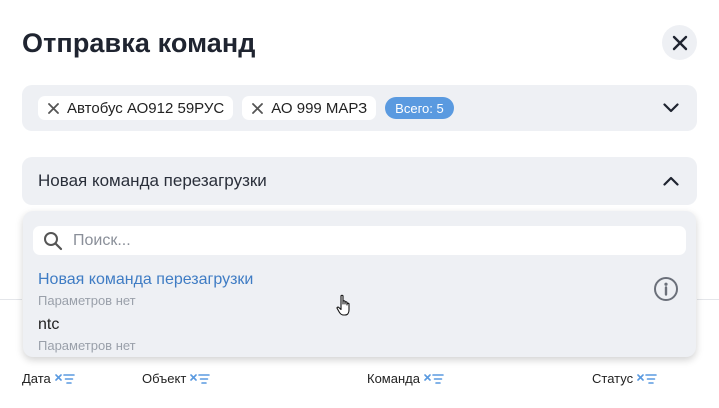 Image resolution: width=719 pixels, height=408 pixels. What do you see at coordinates (671, 181) in the screenshot?
I see `chevron-up-icon` at bounding box center [671, 181].